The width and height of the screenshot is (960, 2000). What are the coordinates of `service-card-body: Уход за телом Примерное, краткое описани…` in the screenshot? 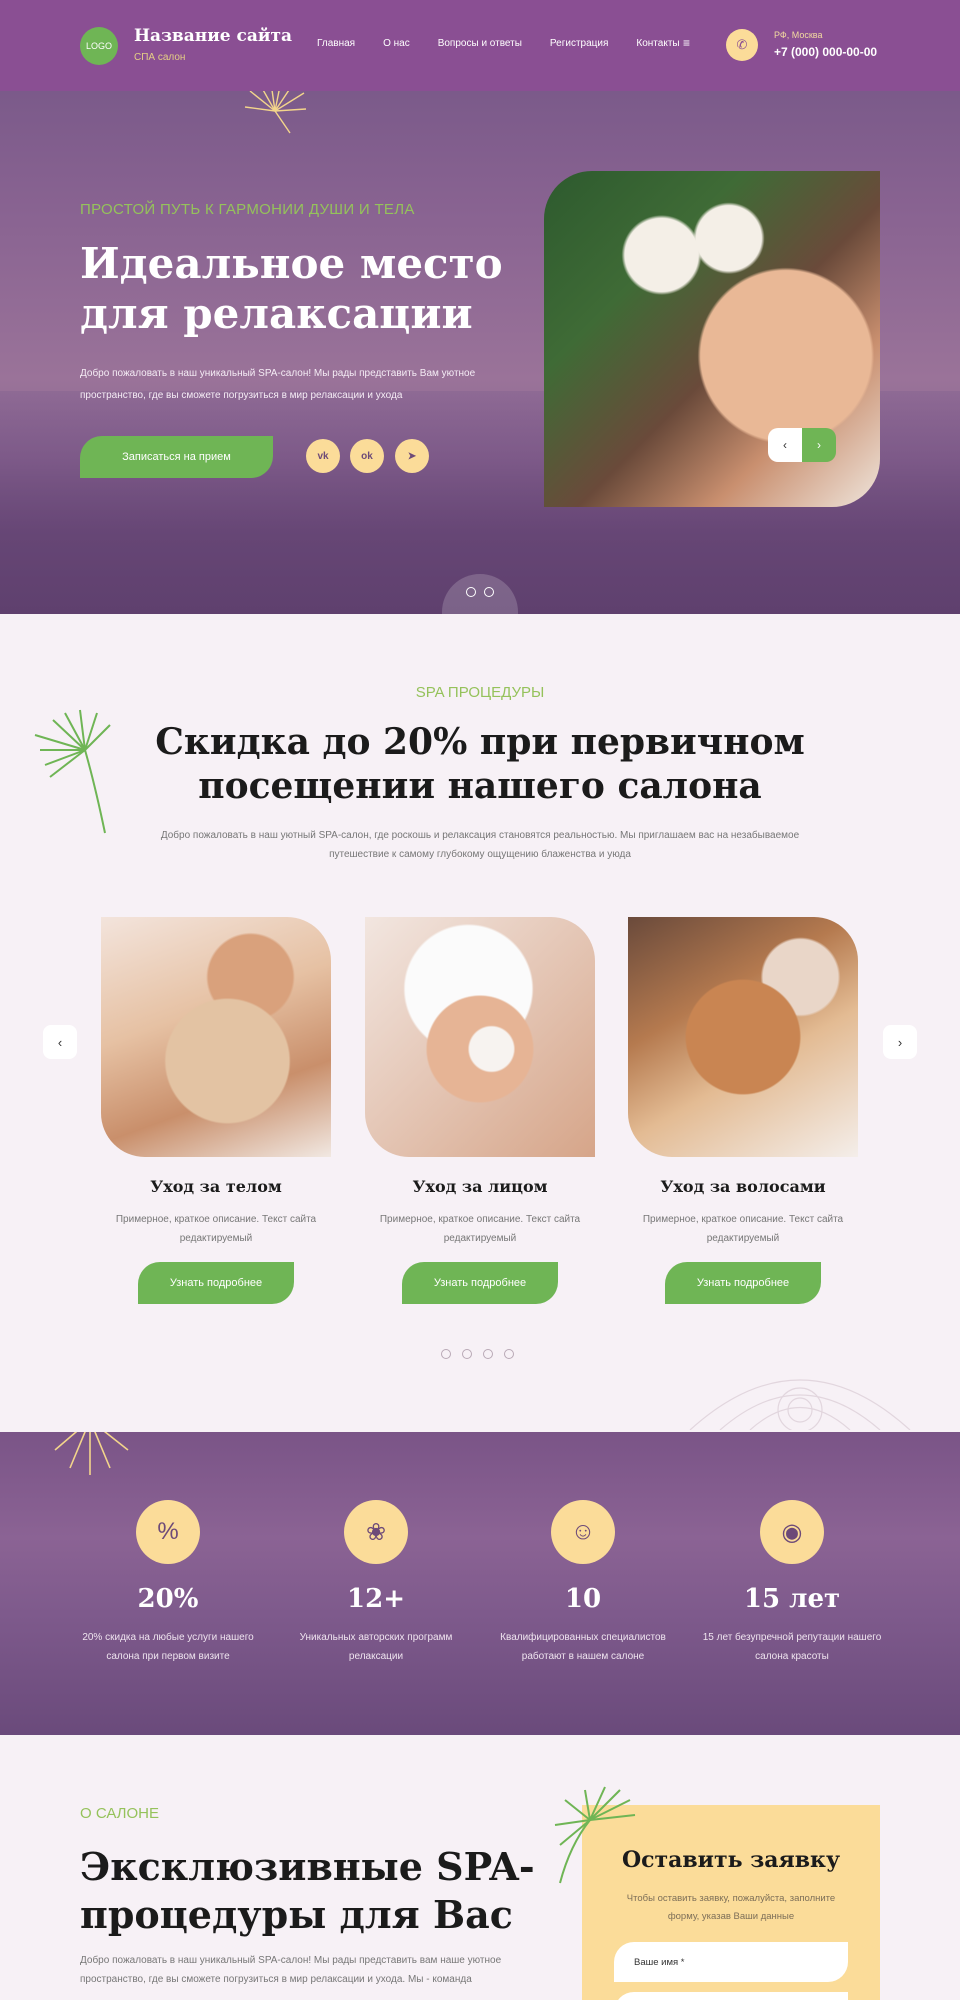 It's located at (216, 1110).